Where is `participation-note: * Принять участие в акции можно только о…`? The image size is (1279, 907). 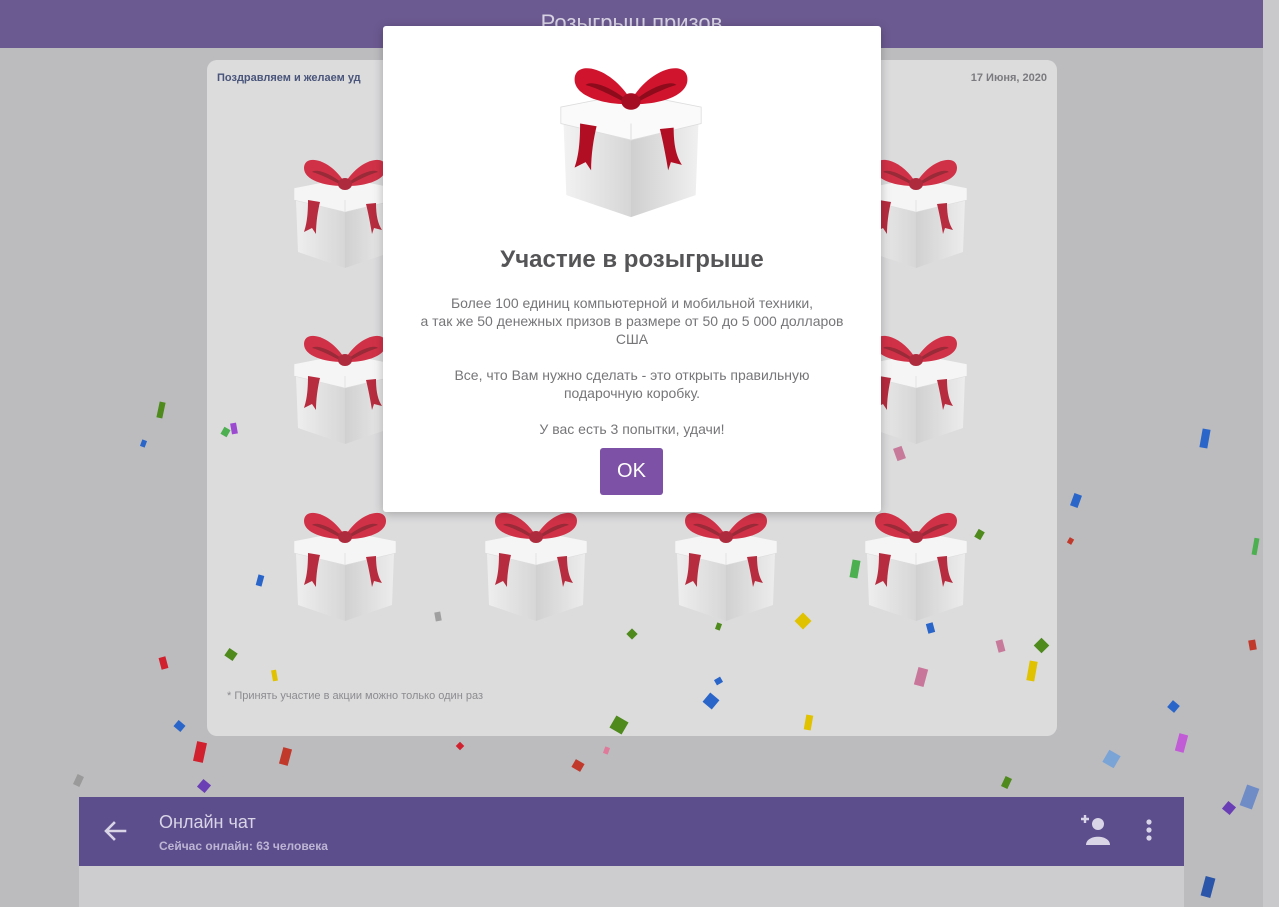
participation-note: * Принять участие в акции можно только о… is located at coordinates (355, 696).